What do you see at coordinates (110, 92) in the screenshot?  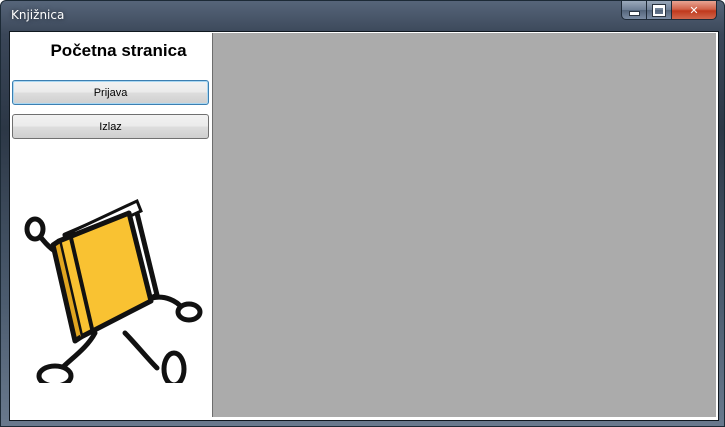 I see `login-button: Prijava` at bounding box center [110, 92].